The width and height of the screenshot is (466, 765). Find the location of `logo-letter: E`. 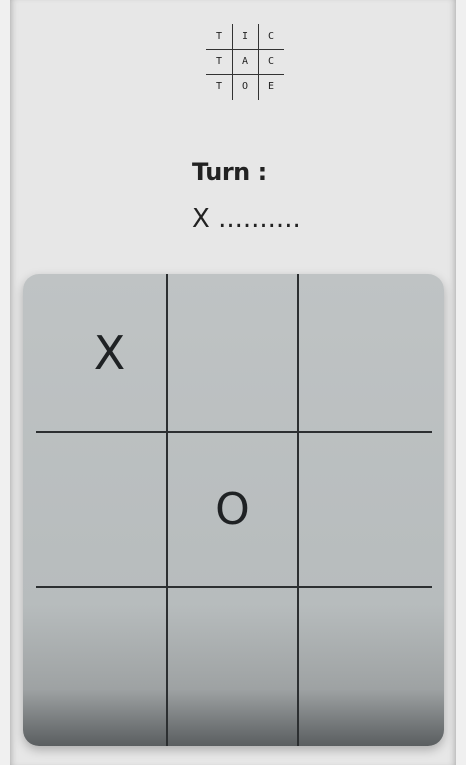

logo-letter: E is located at coordinates (271, 86).